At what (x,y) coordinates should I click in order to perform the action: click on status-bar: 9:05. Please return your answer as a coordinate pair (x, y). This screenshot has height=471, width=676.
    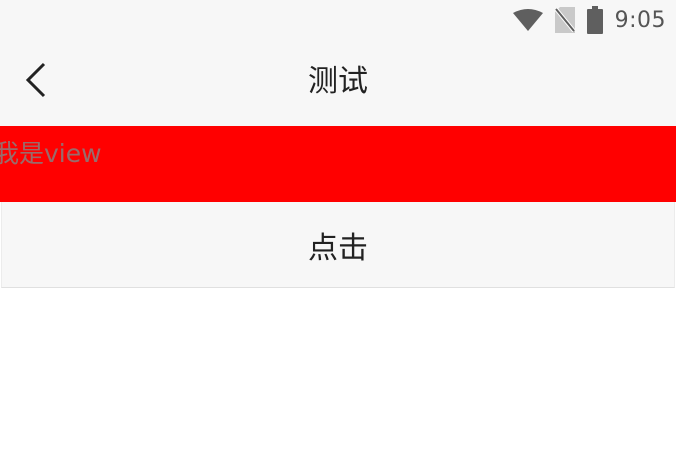
    Looking at the image, I should click on (338, 20).